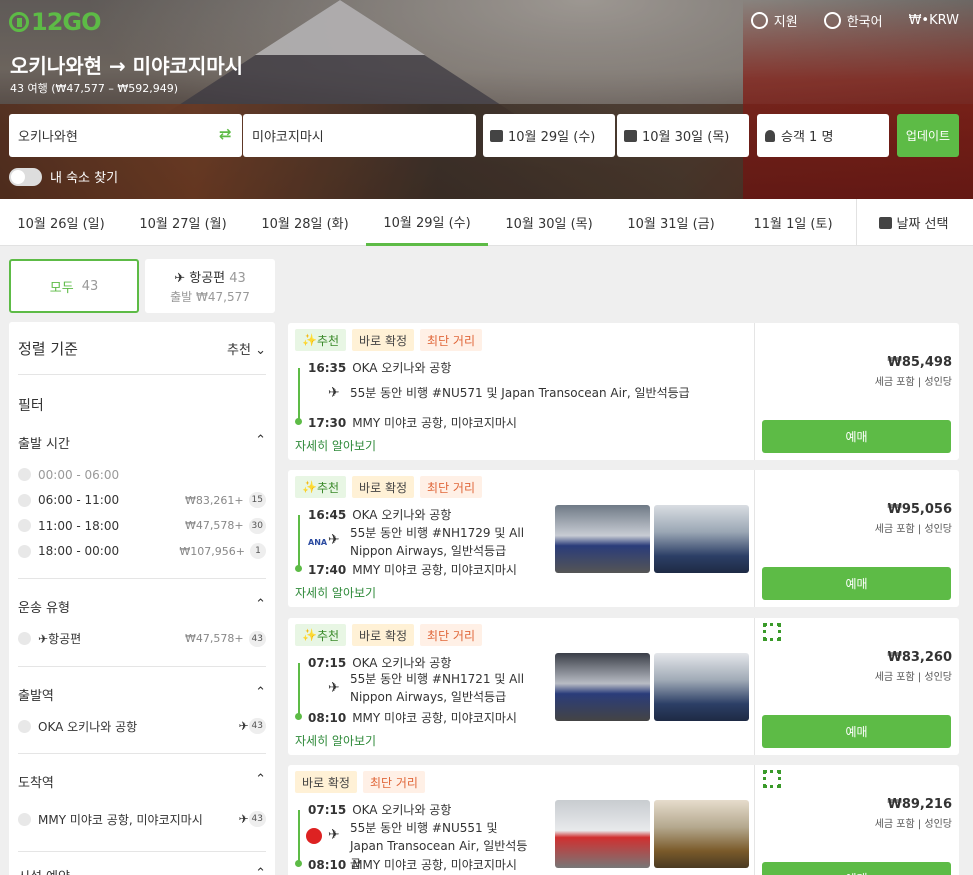 Image resolution: width=973 pixels, height=875 pixels. What do you see at coordinates (79, 551) in the screenshot?
I see `option-label: 18:00 - 00:00` at bounding box center [79, 551].